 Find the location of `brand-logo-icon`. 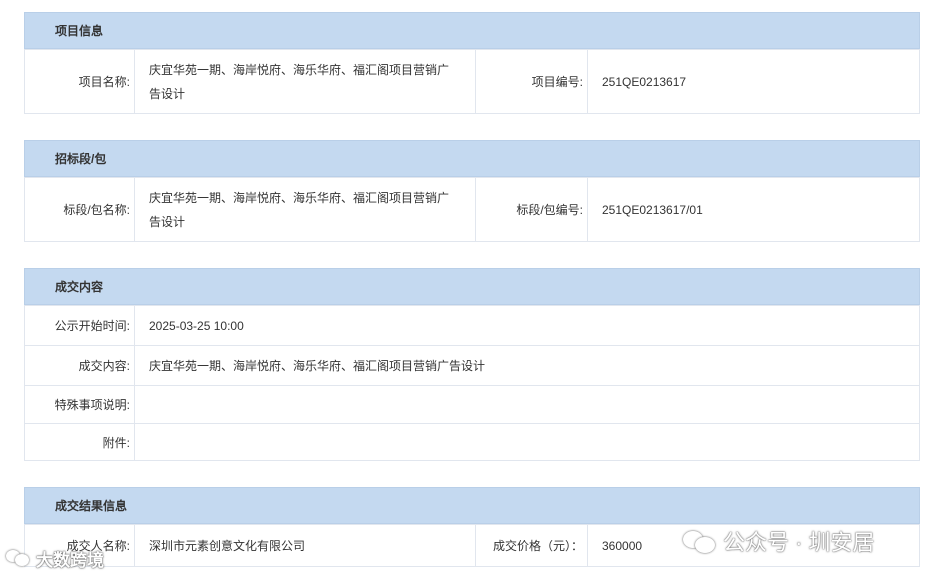

brand-logo-icon is located at coordinates (19, 558).